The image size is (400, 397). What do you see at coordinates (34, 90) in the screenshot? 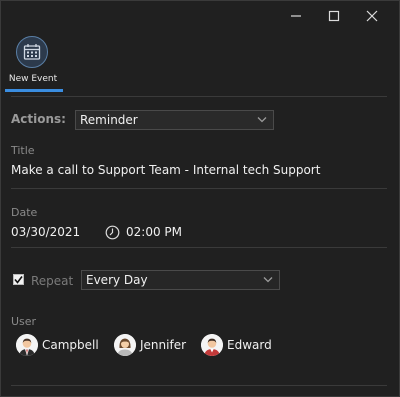
I see `selected-indicator` at bounding box center [34, 90].